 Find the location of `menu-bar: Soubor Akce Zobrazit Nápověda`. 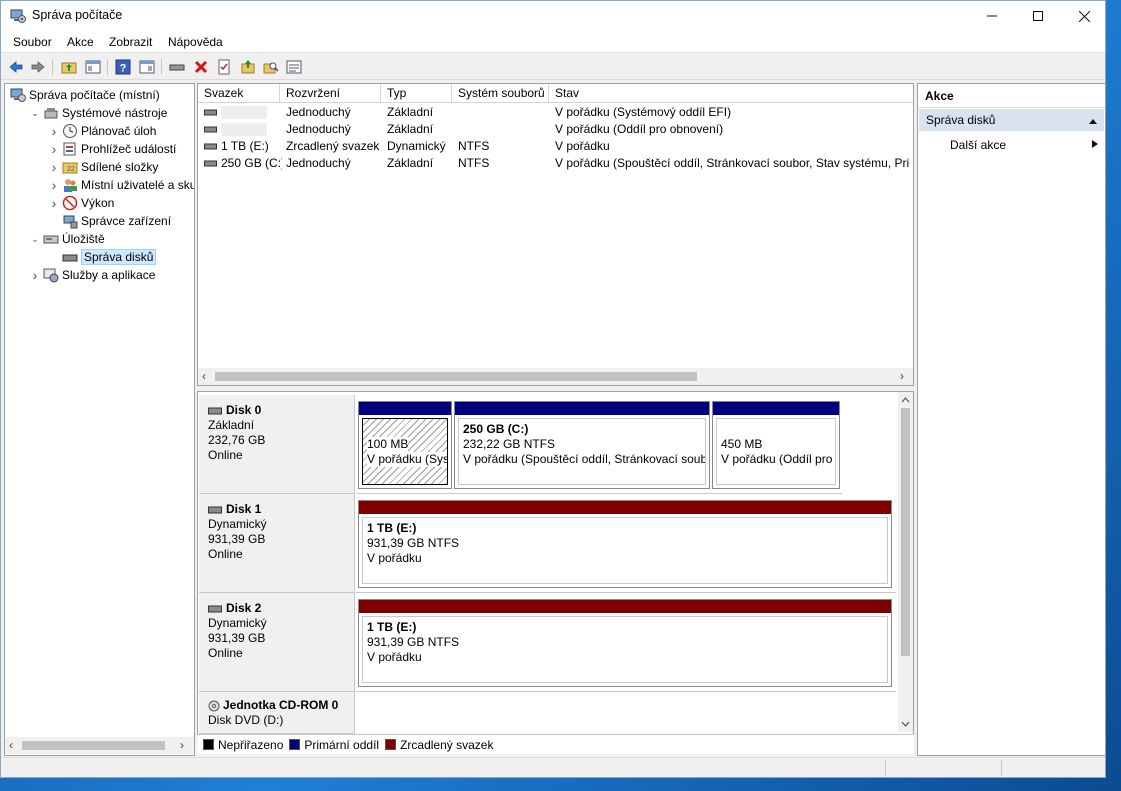

menu-bar: Soubor Akce Zobrazit Nápověda is located at coordinates (553, 42).